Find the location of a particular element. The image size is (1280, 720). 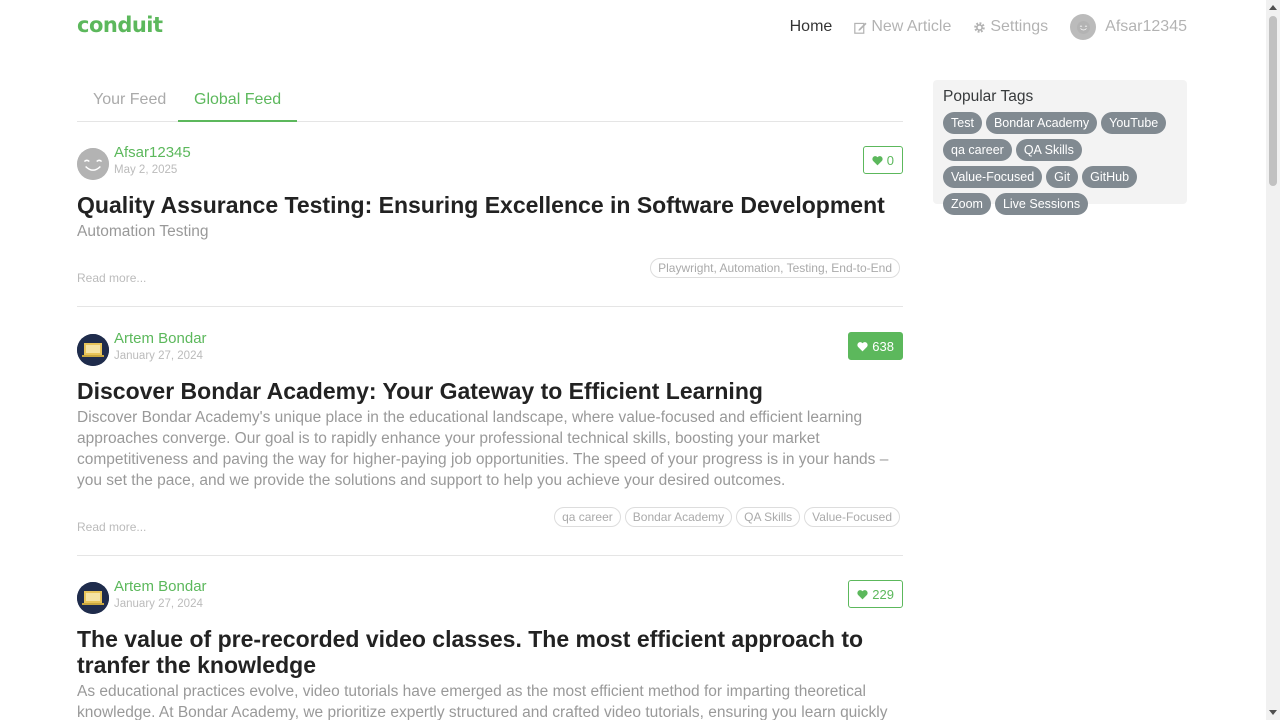

popular-tag: GitHub is located at coordinates (1110, 177).